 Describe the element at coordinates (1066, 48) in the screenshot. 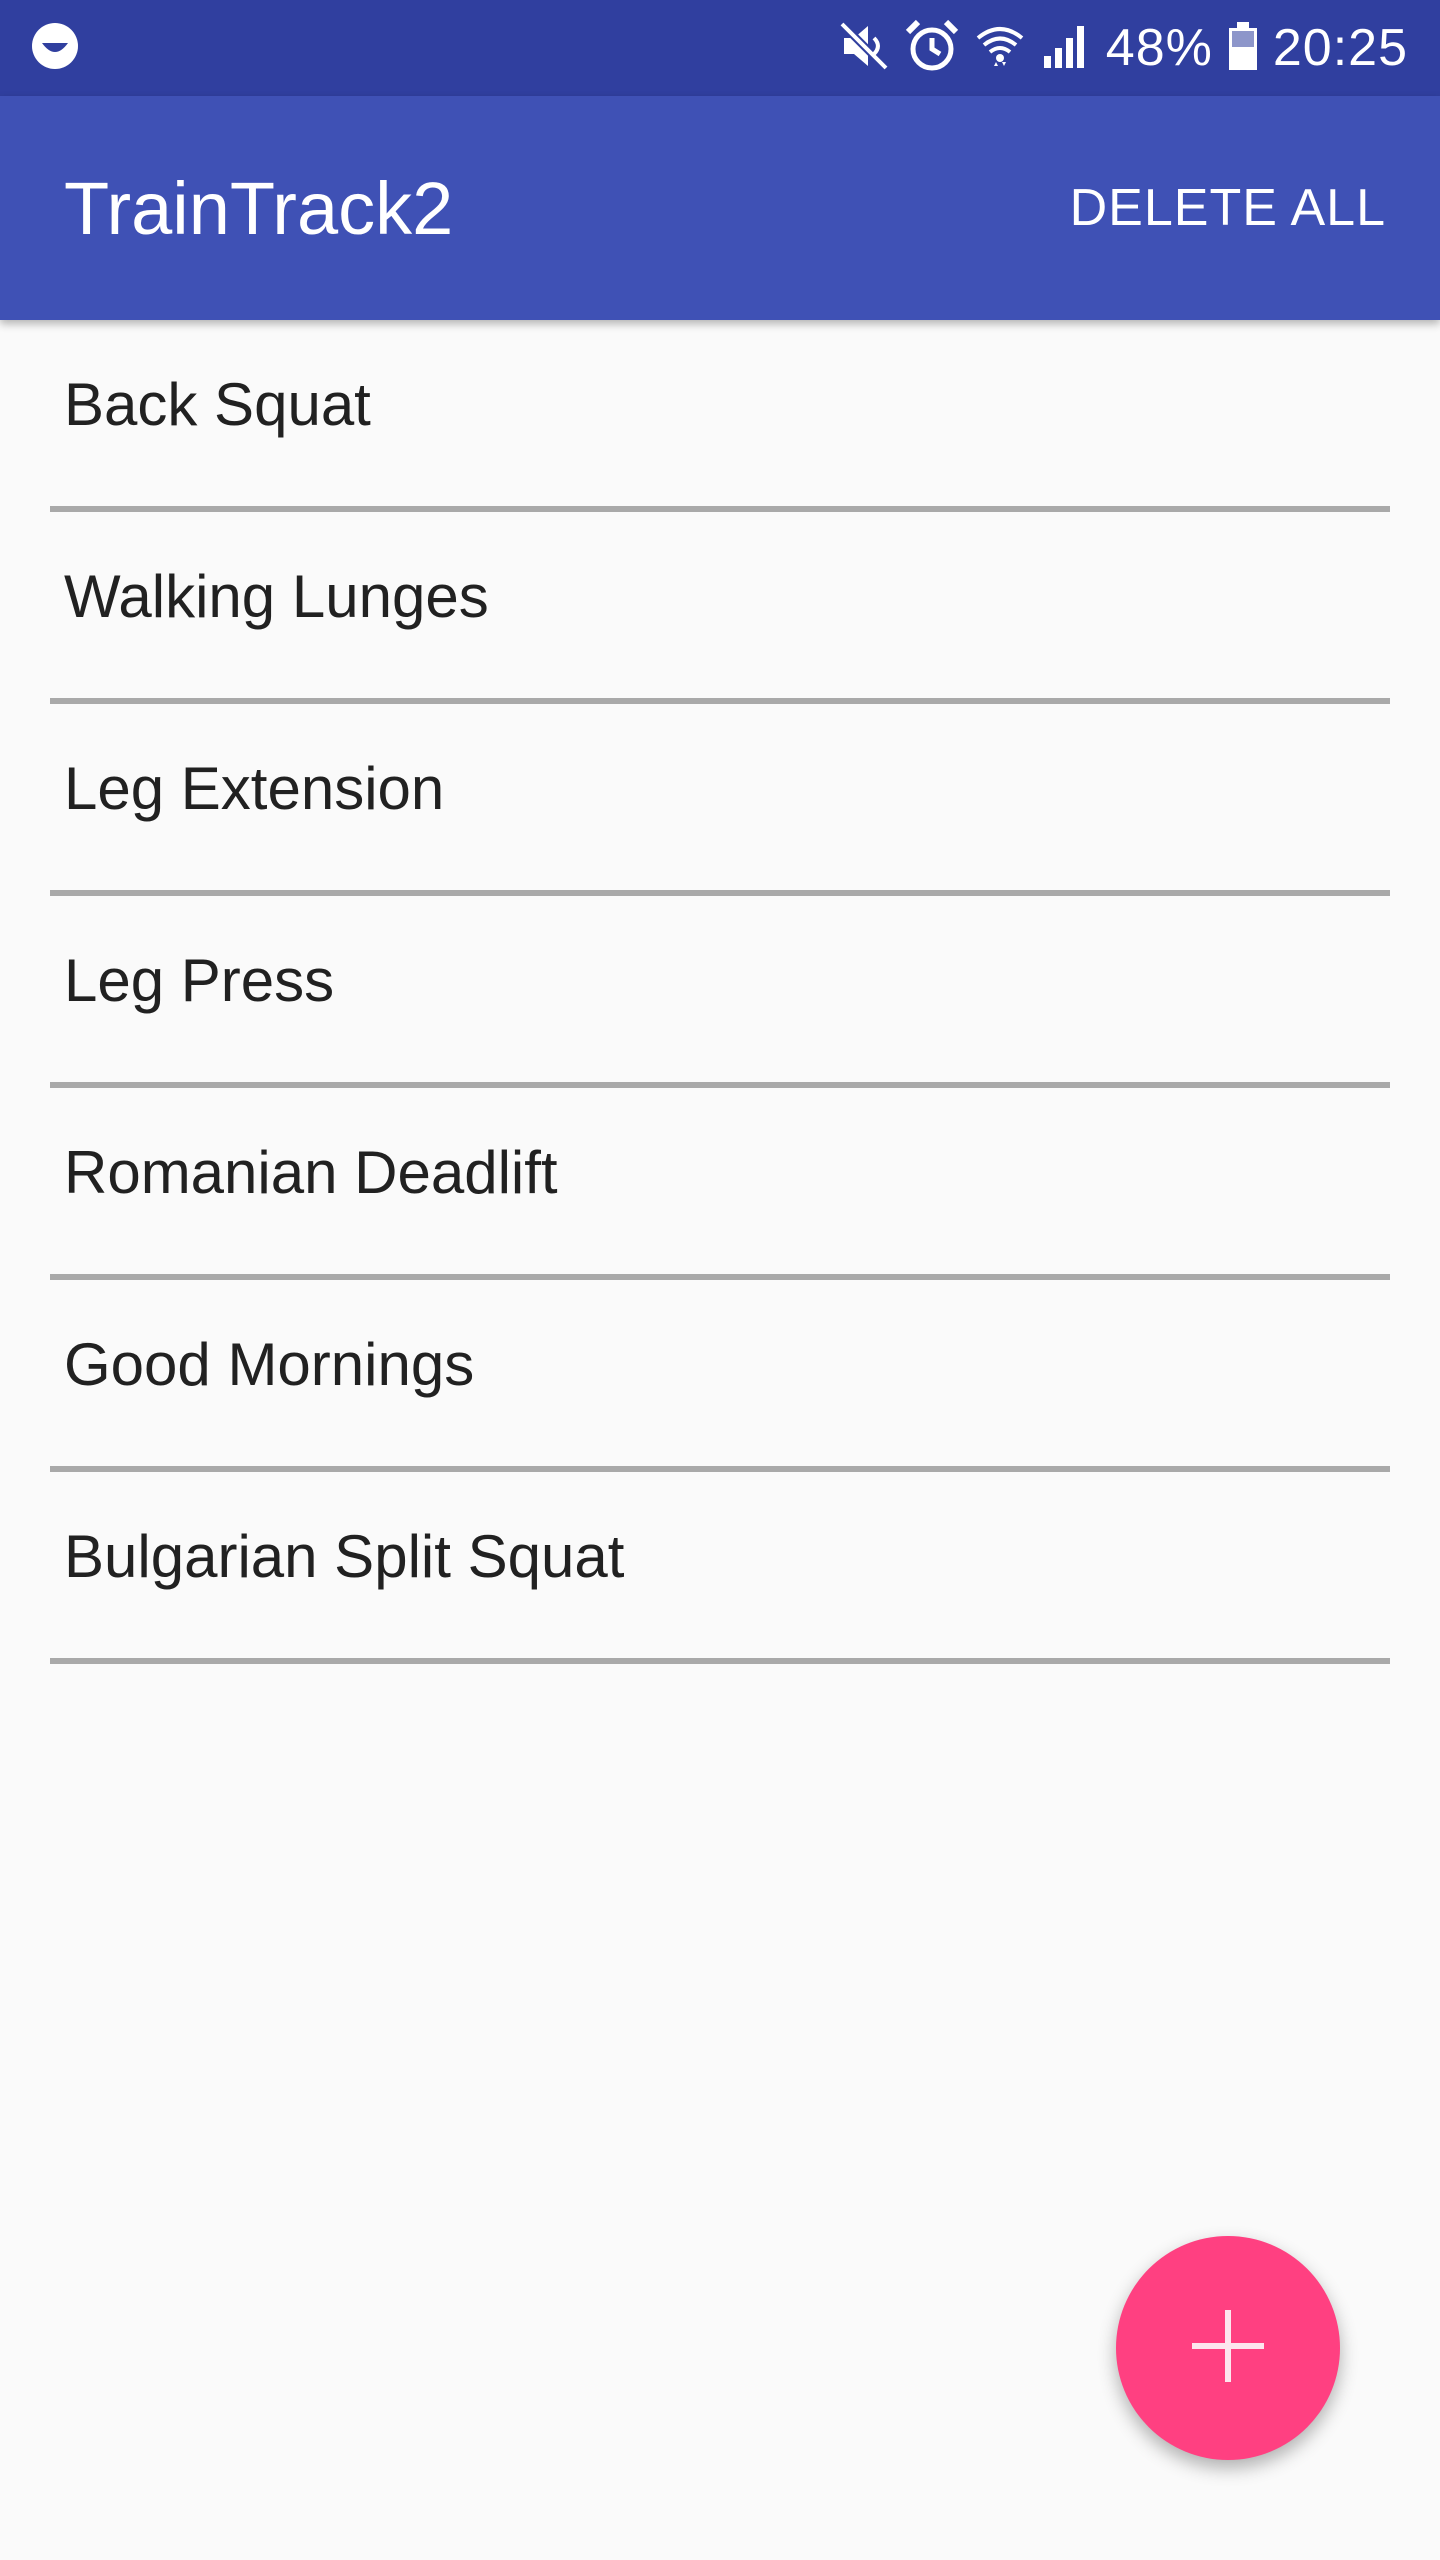

I see `signal-icon` at that location.